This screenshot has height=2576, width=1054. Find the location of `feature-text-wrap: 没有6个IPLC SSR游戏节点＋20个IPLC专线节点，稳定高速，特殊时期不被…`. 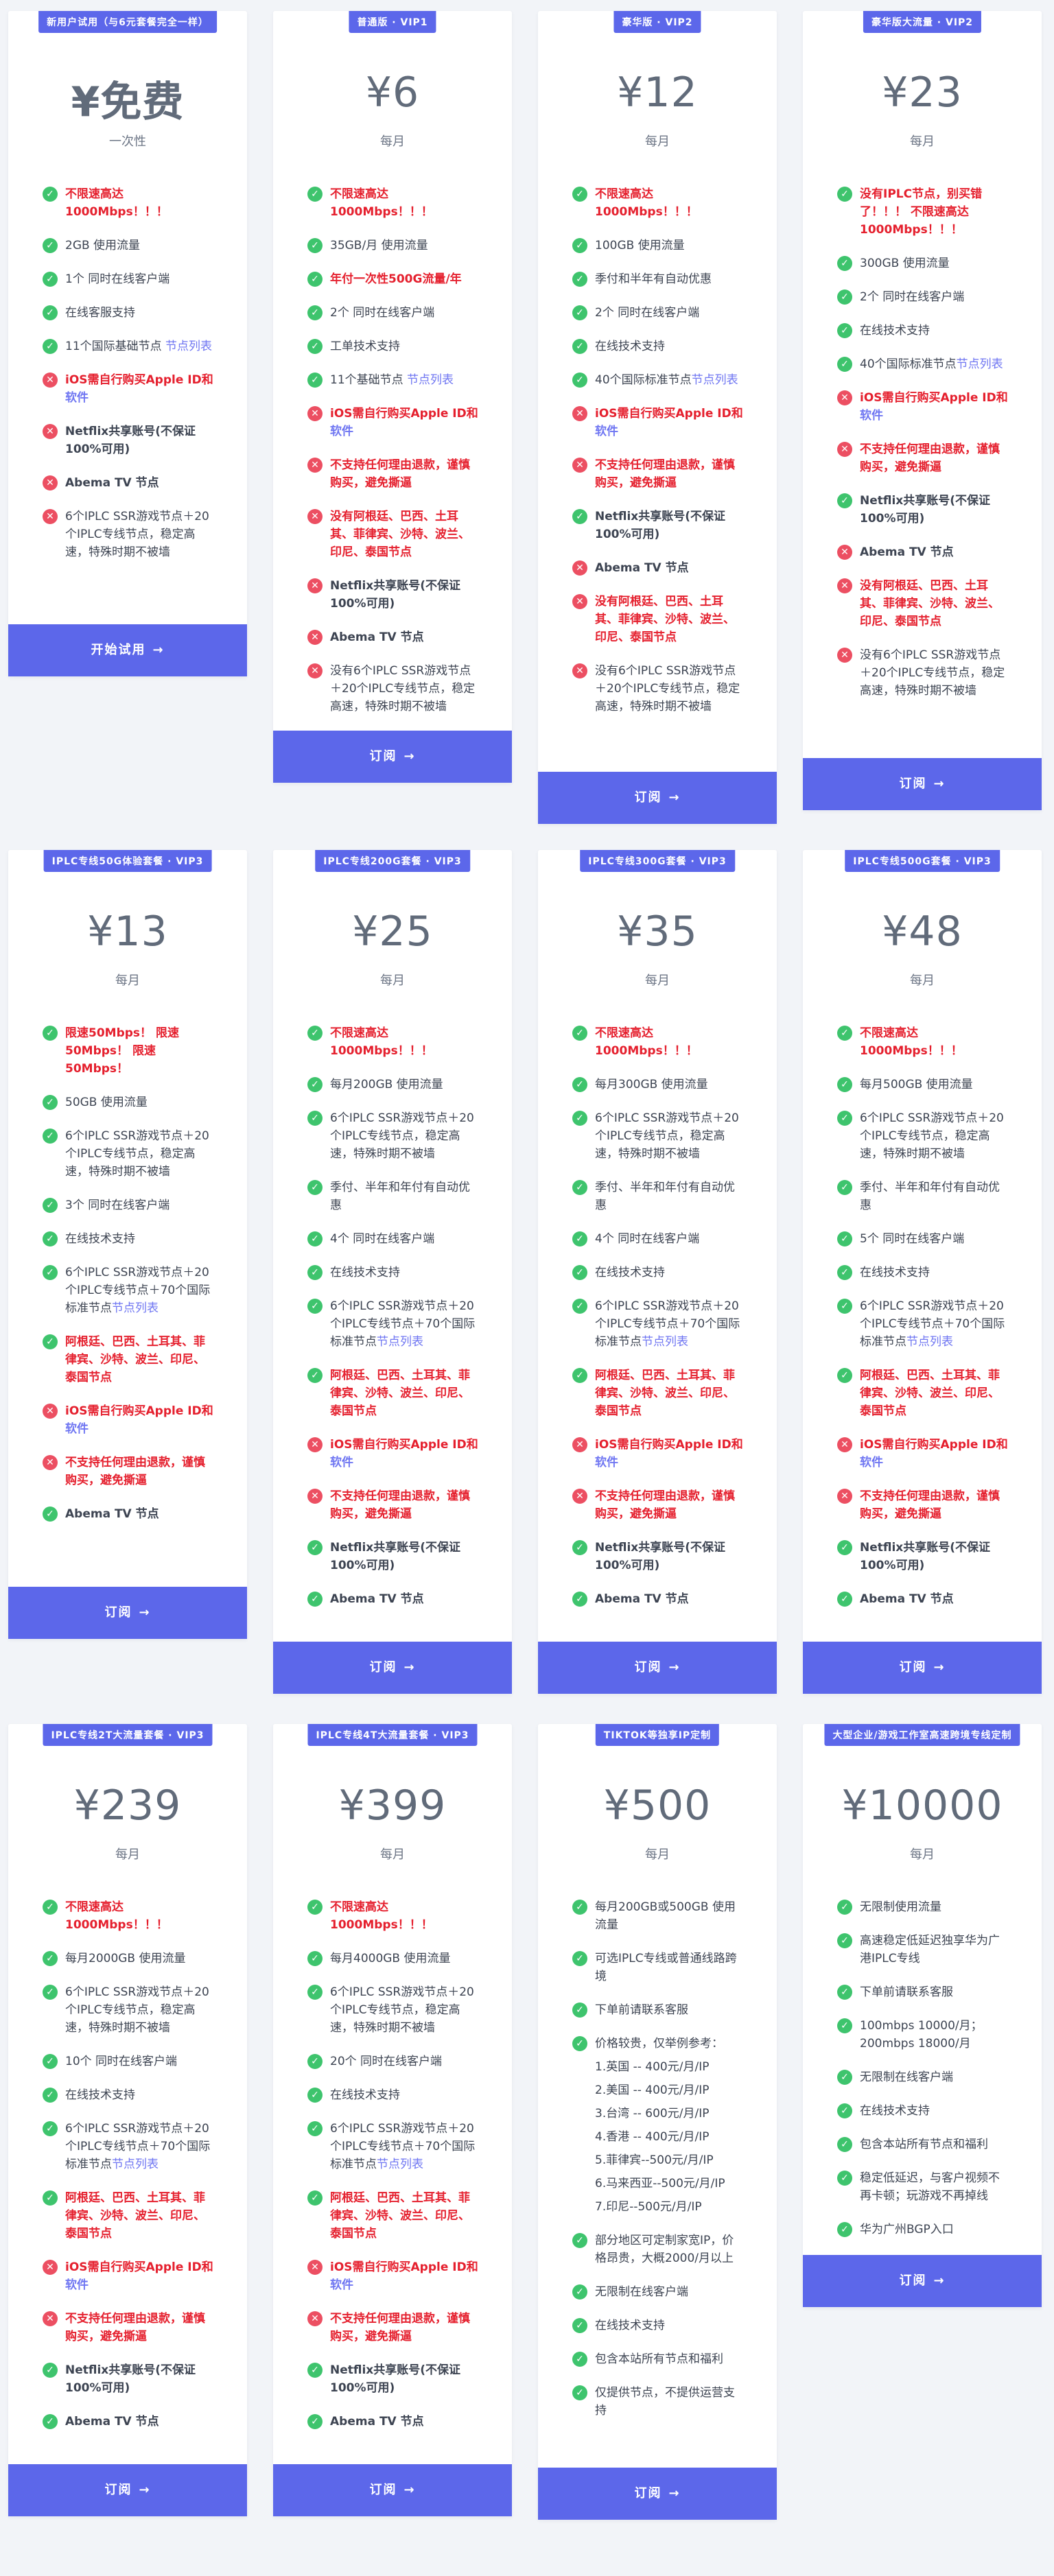

feature-text-wrap: 没有6个IPLC SSR游戏节点＋20个IPLC专线节点，稳定高速，特殊时期不被… is located at coordinates (404, 689).